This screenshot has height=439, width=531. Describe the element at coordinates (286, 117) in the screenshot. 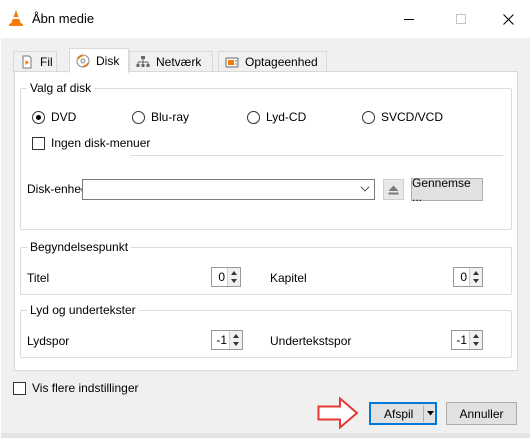

I see `radio-audio-cd-label: Lyd-CD` at that location.